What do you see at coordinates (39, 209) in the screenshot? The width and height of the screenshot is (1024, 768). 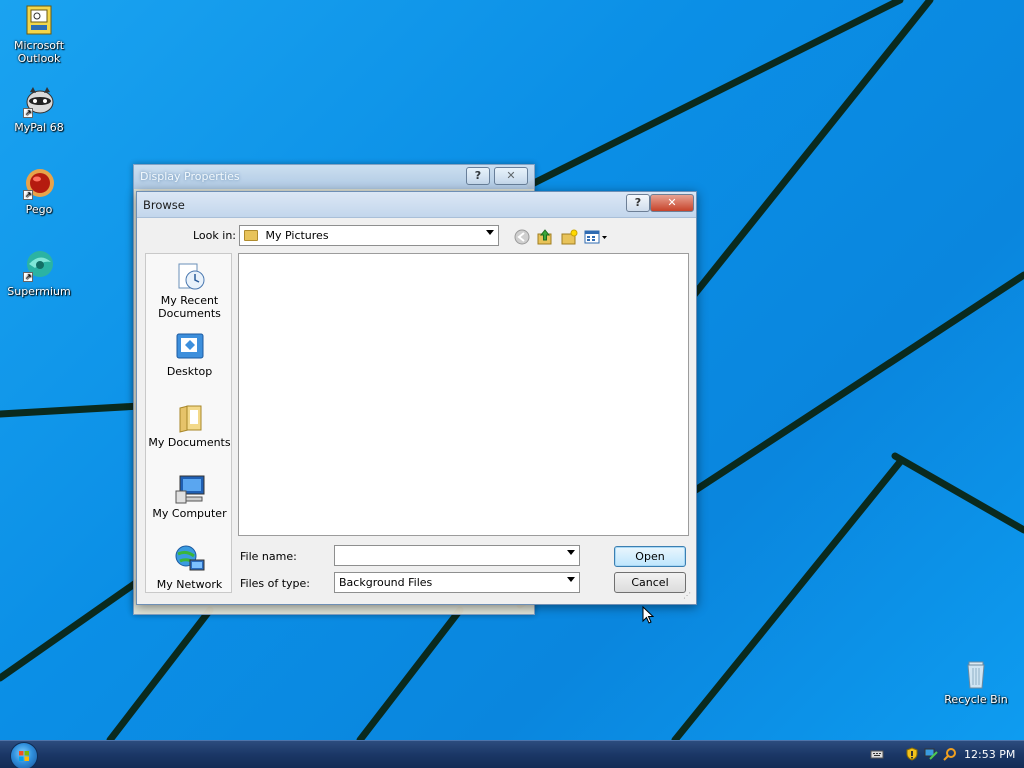 I see `desktop-icon-label: Pego` at bounding box center [39, 209].